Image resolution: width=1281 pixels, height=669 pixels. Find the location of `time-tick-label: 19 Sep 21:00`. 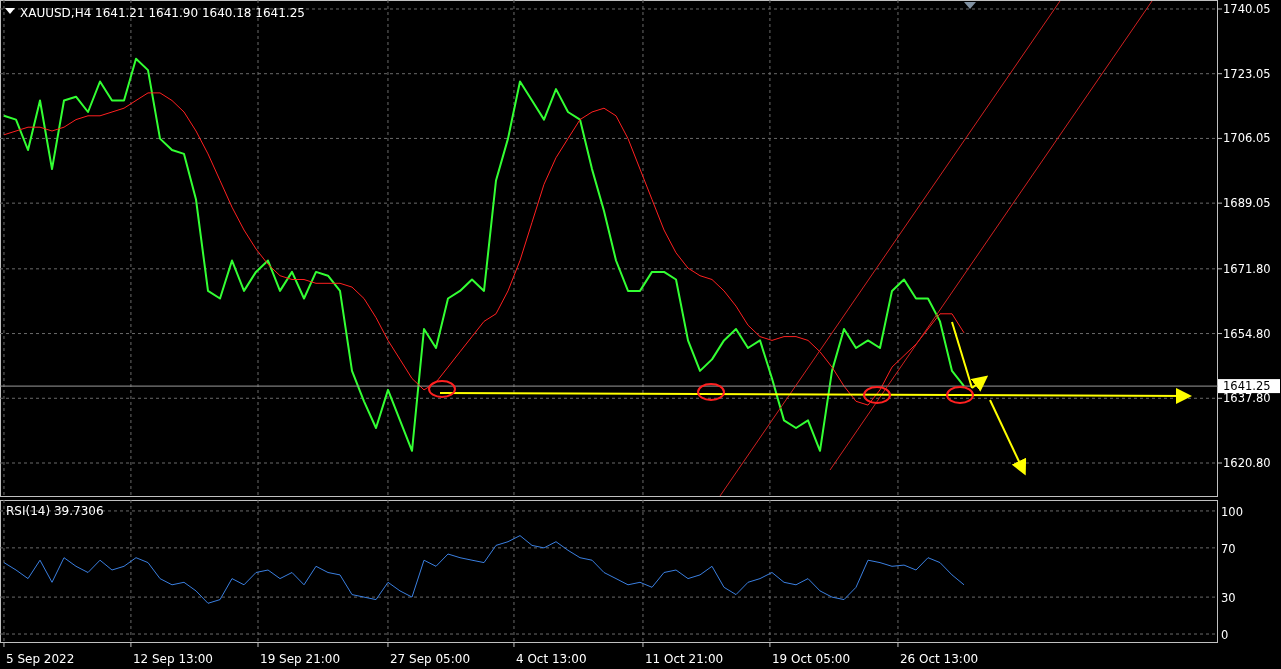

time-tick-label: 19 Sep 21:00 is located at coordinates (300, 659).